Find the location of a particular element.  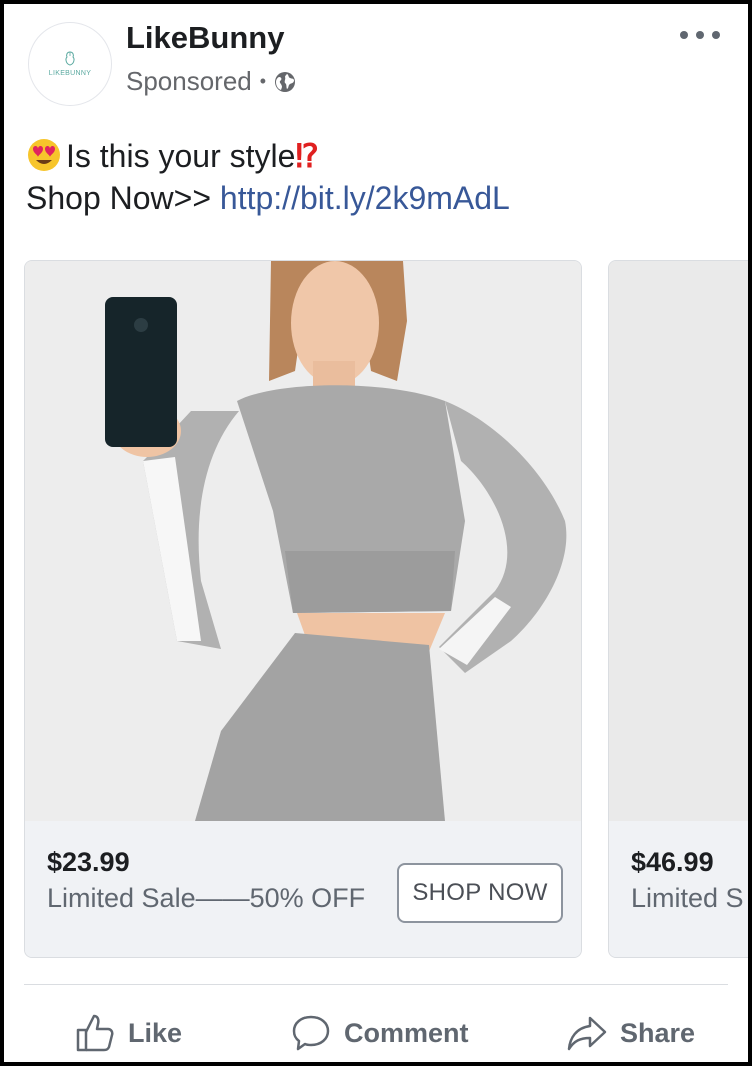

carousel-card-2-footer: $46.99 Limited S is located at coordinates (678, 889).